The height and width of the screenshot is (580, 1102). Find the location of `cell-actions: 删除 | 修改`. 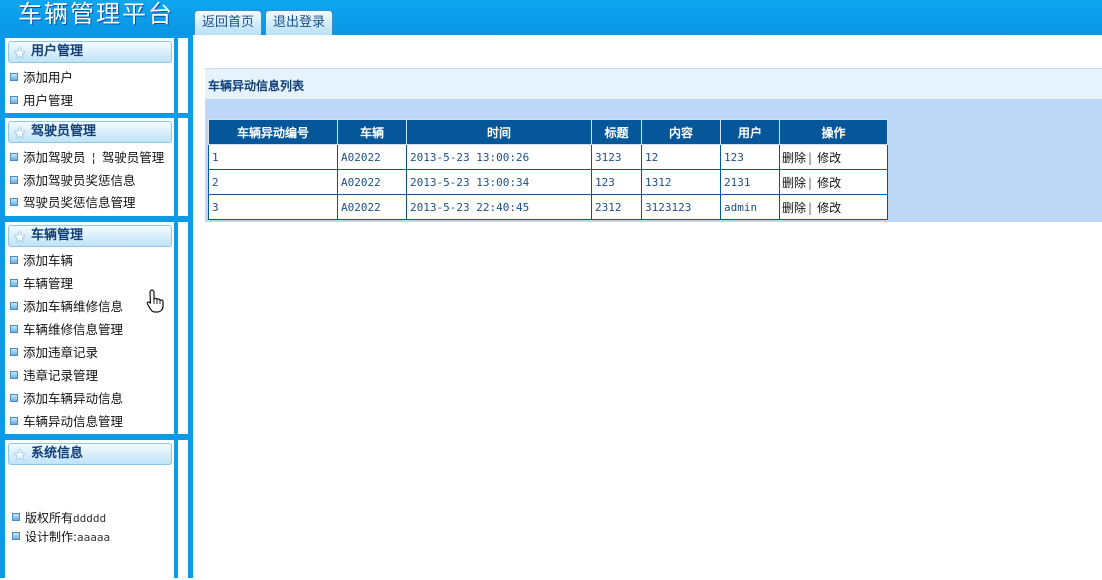

cell-actions: 删除 | 修改 is located at coordinates (833, 182).